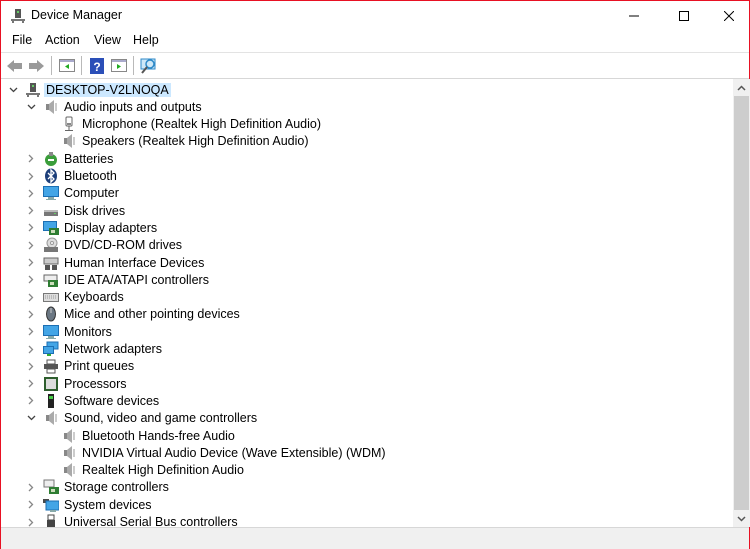  I want to click on tree-item-label: DESKTOP-V2LNOQA, so click(107, 89).